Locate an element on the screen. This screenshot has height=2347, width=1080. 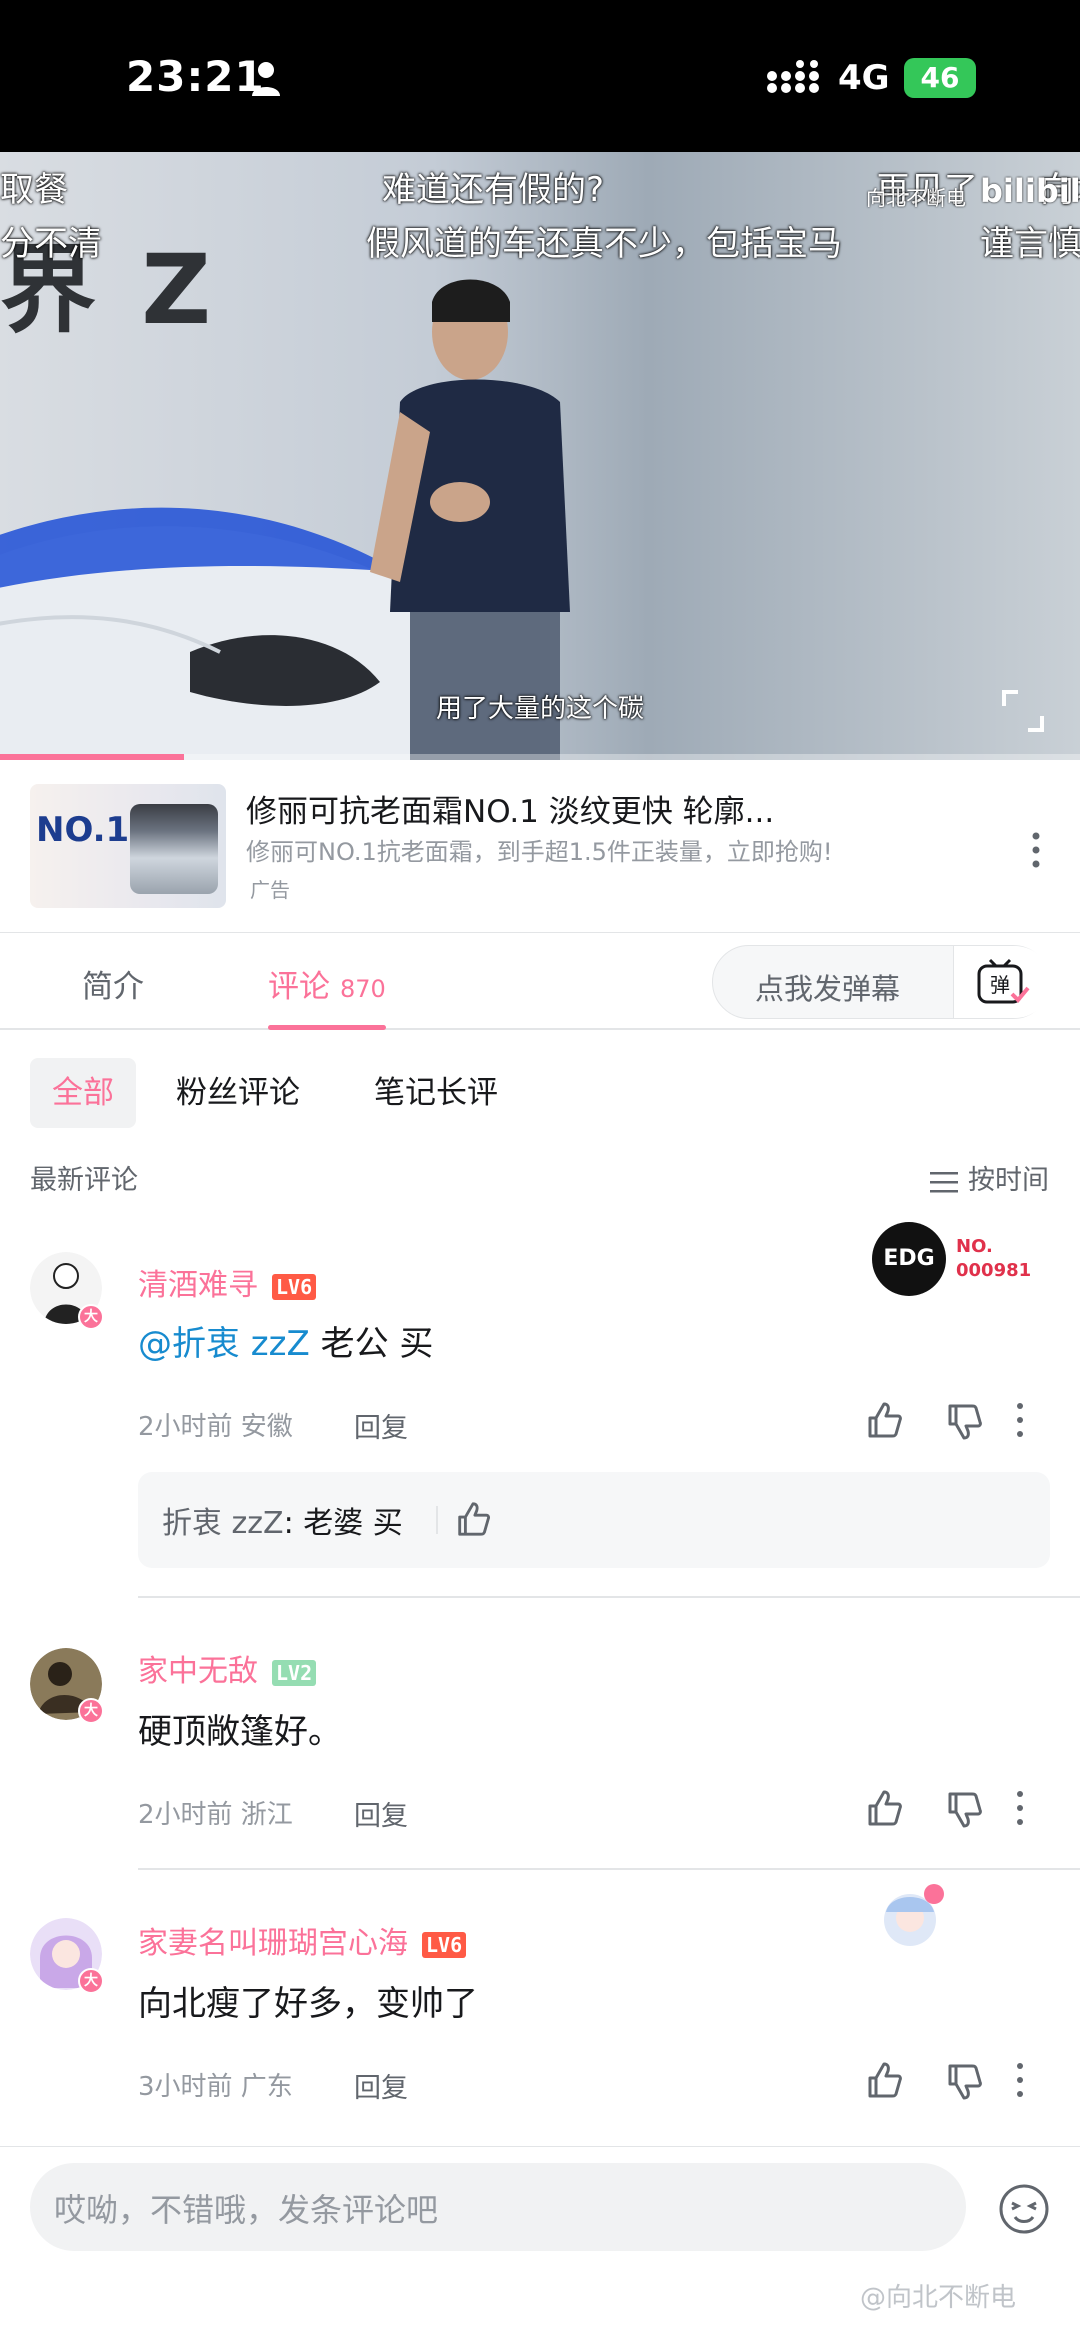
sort-title: 最新评论 is located at coordinates (84, 1180).